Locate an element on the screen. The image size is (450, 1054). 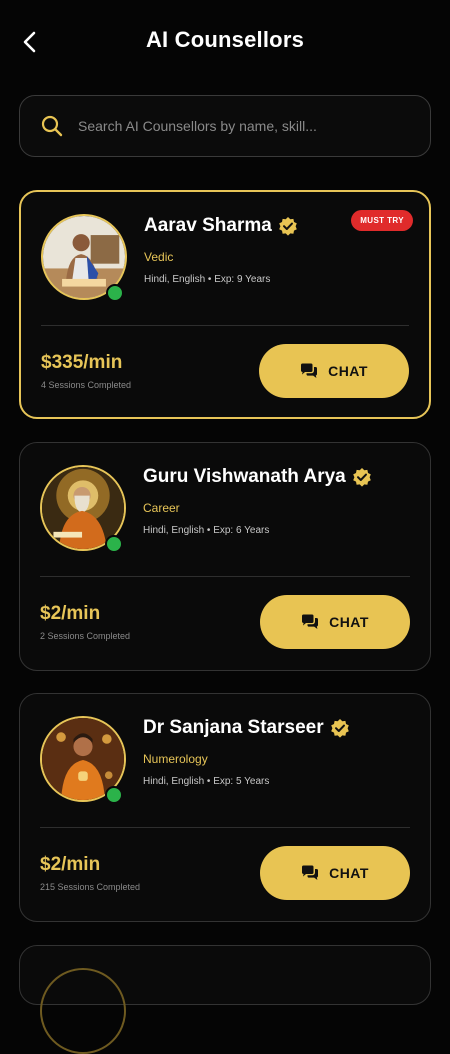
sessions-completed: 4 Sessions Completed is located at coordinates (86, 385).